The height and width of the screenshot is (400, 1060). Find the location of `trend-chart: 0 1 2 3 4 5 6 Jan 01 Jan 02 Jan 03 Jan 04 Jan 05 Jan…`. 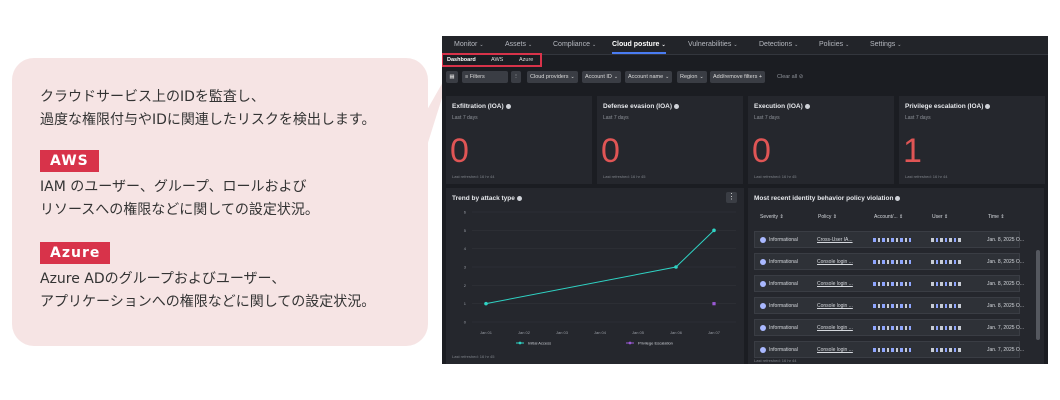

trend-chart: 0 1 2 3 4 5 6 Jan 01 Jan 02 Jan 03 Jan 04 Jan 05 Jan… is located at coordinates (600, 278).